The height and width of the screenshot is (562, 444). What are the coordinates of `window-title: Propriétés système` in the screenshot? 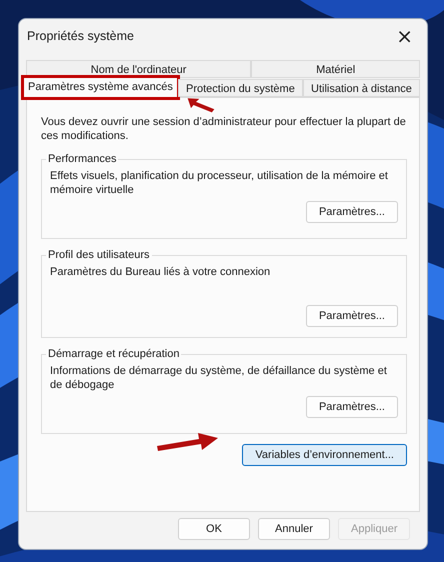 It's located at (80, 36).